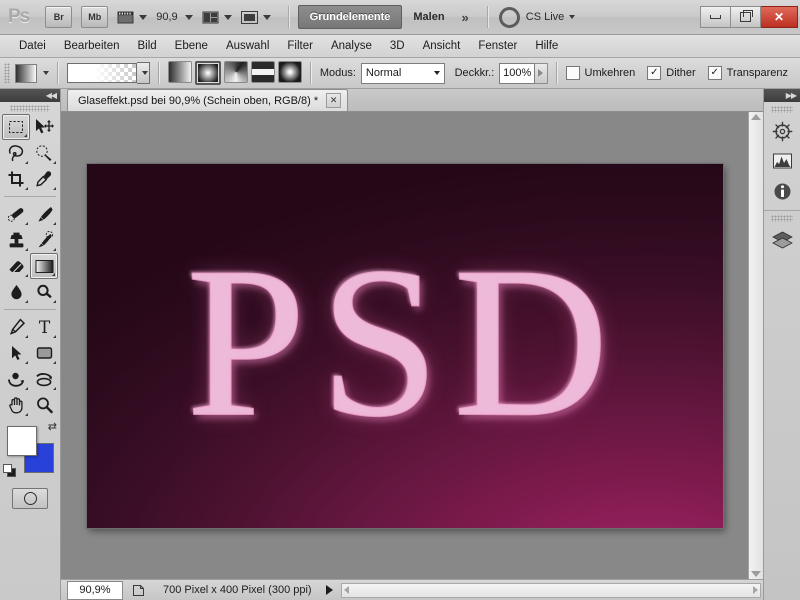 This screenshot has width=800, height=600. What do you see at coordinates (329, 590) in the screenshot?
I see `status-menu-arrow` at bounding box center [329, 590].